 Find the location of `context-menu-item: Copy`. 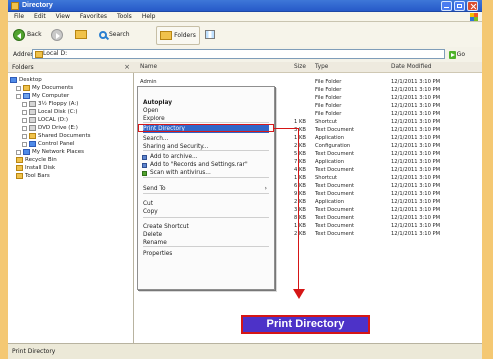

context-menu-item: Copy is located at coordinates (206, 212).